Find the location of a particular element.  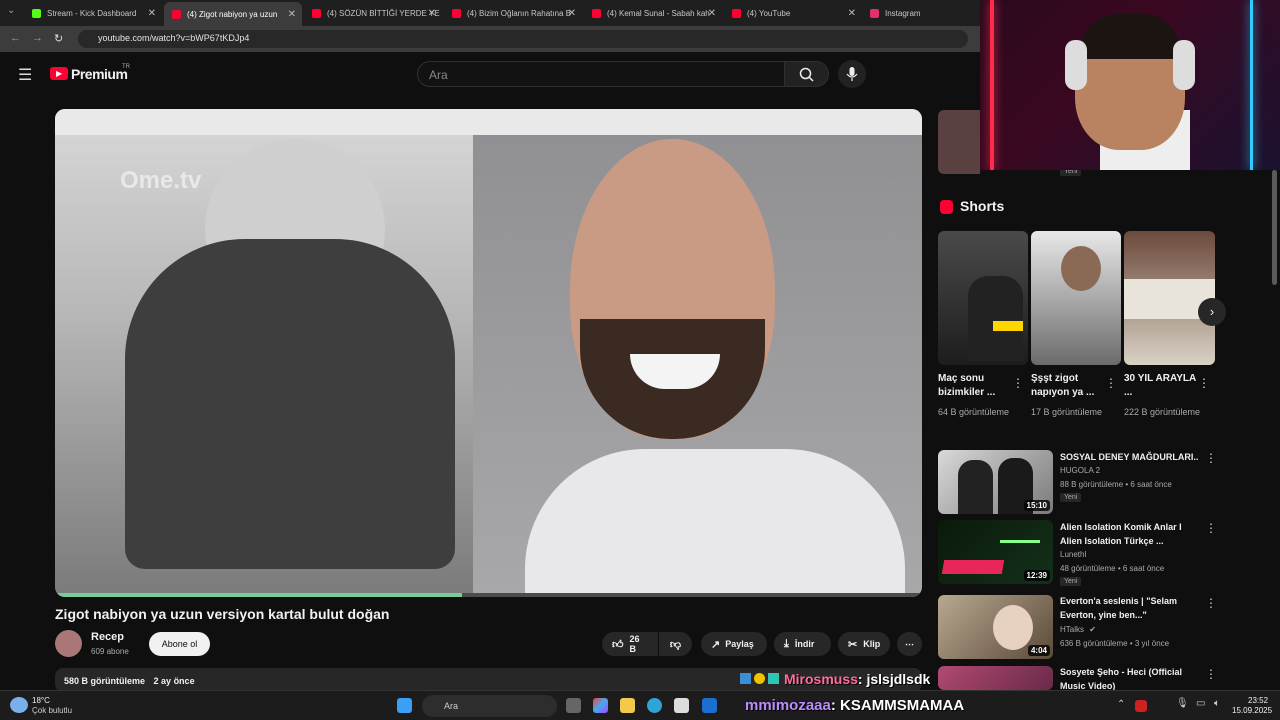

share-icon: ↗ is located at coordinates (716, 644).